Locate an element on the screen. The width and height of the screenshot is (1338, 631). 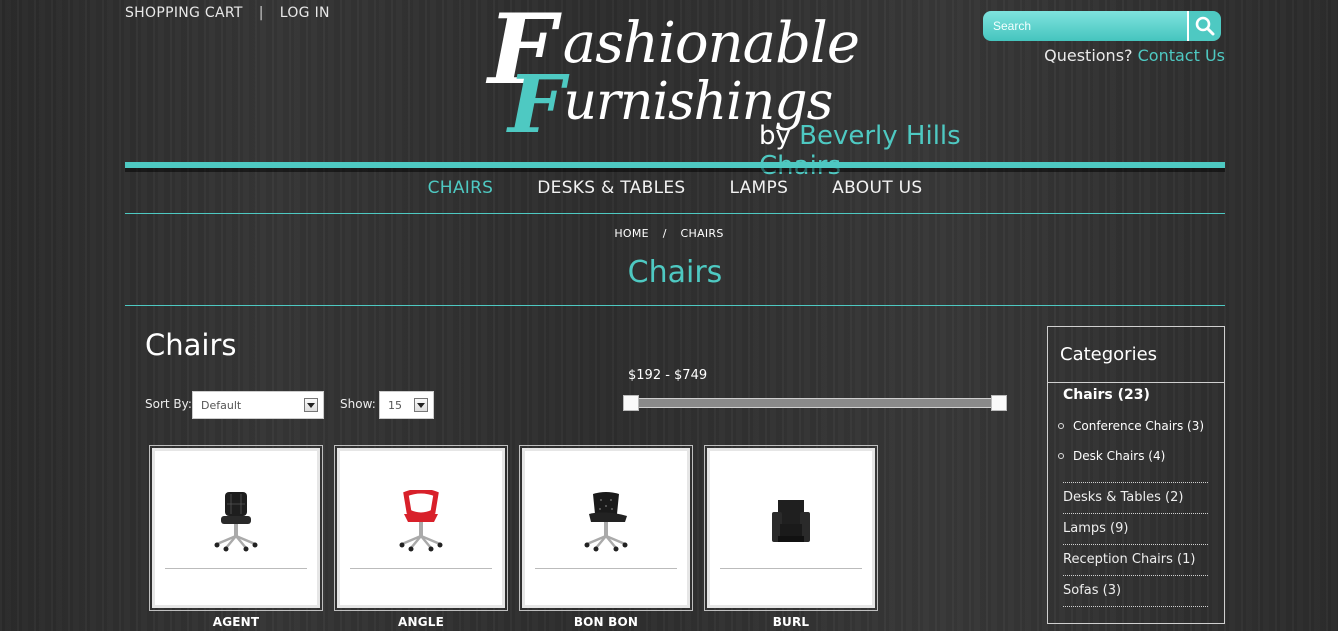
sub-category-label: Conference Chairs (3) is located at coordinates (1138, 426).